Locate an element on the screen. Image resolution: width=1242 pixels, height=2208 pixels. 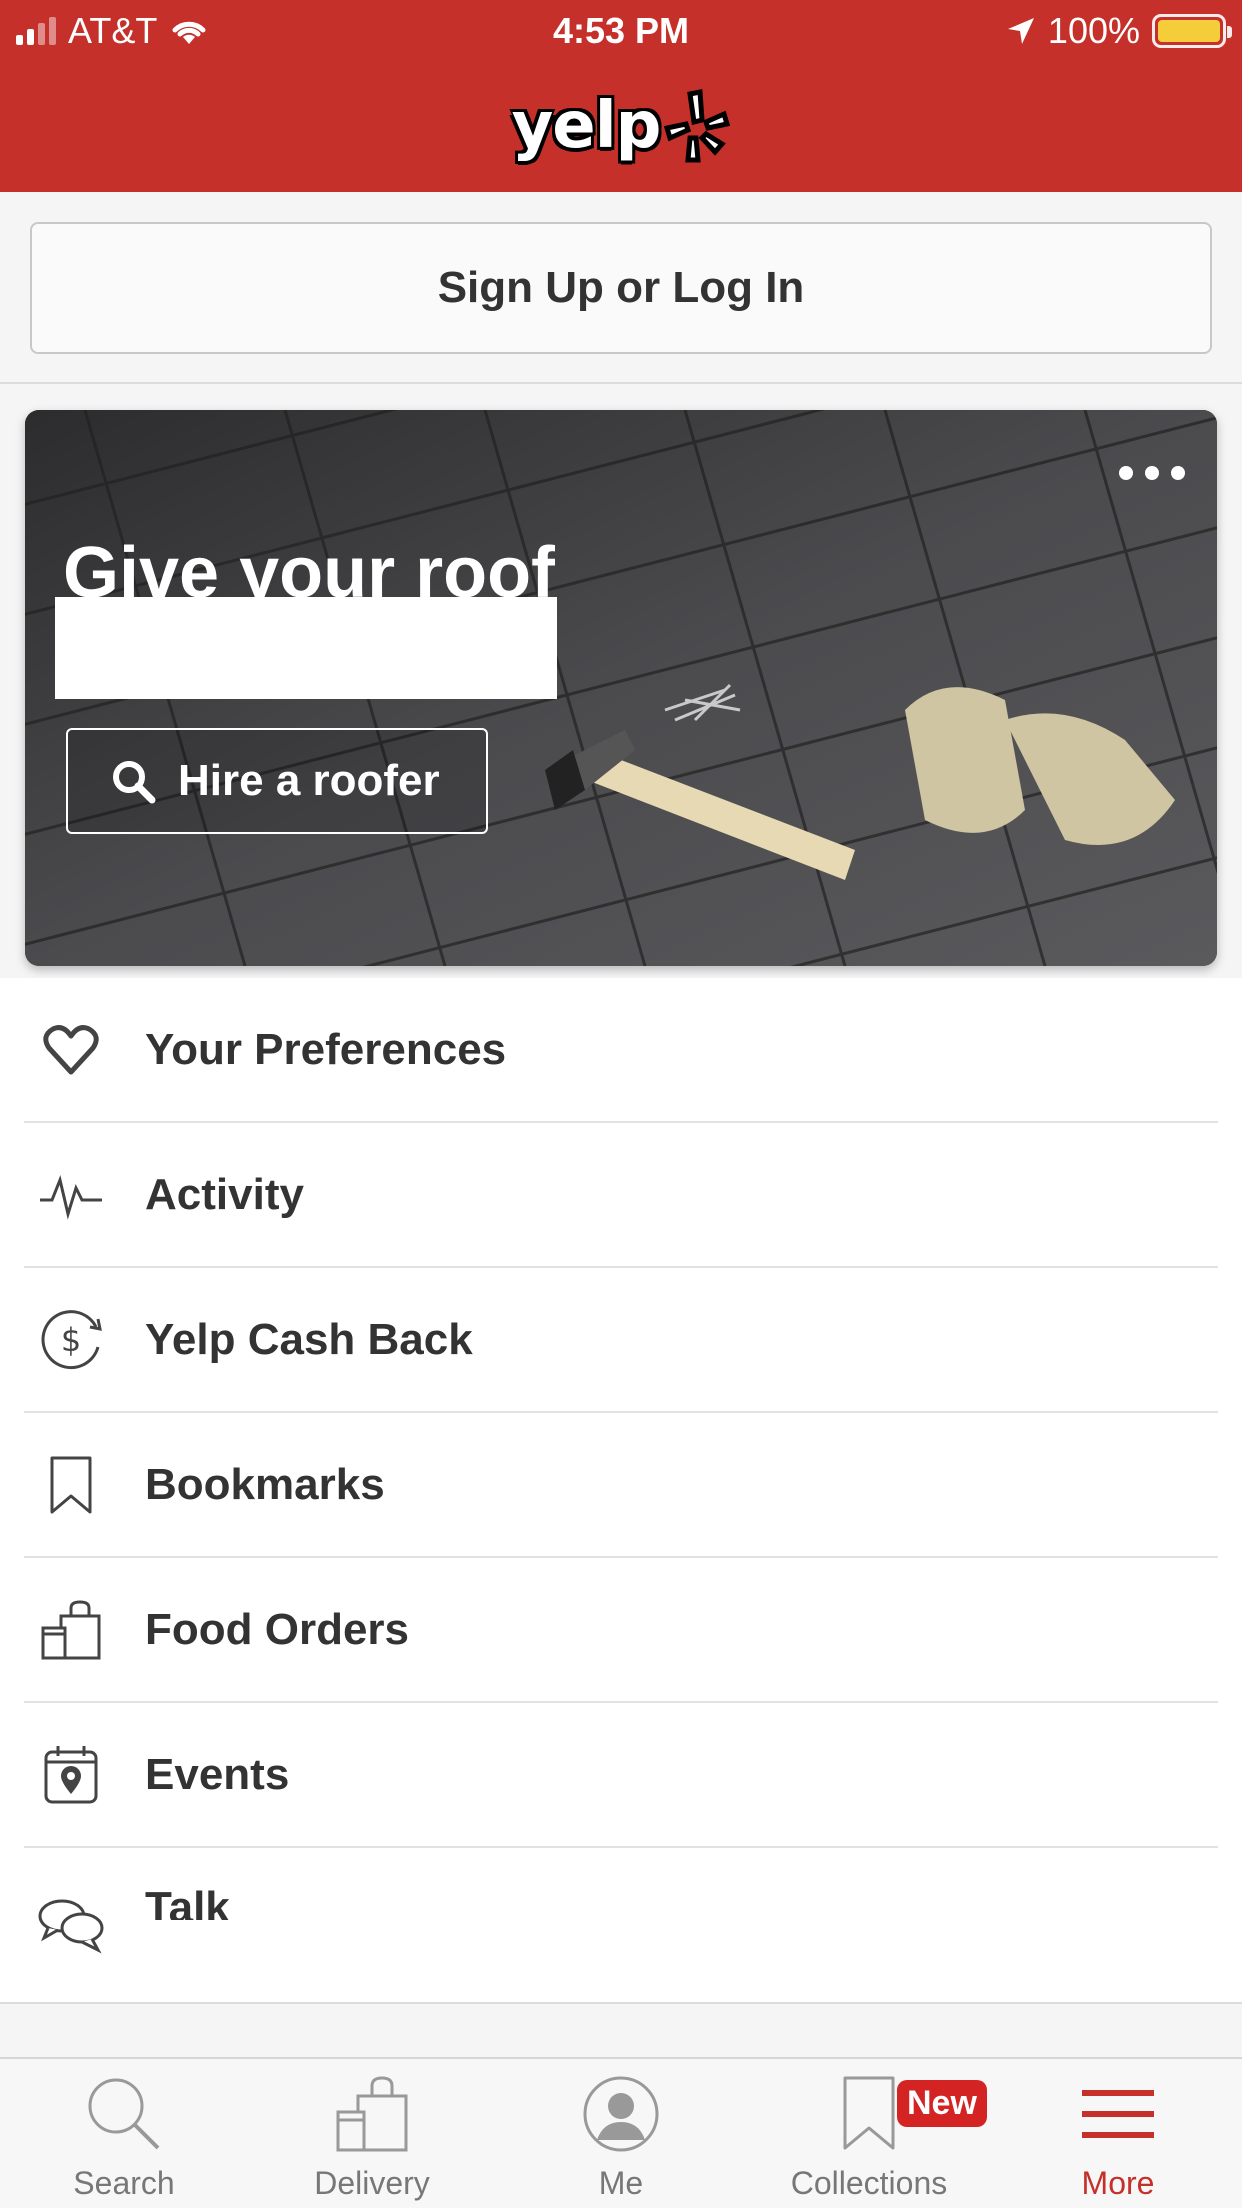
signup-section: Sign Up or Log In is located at coordinates (621, 288).